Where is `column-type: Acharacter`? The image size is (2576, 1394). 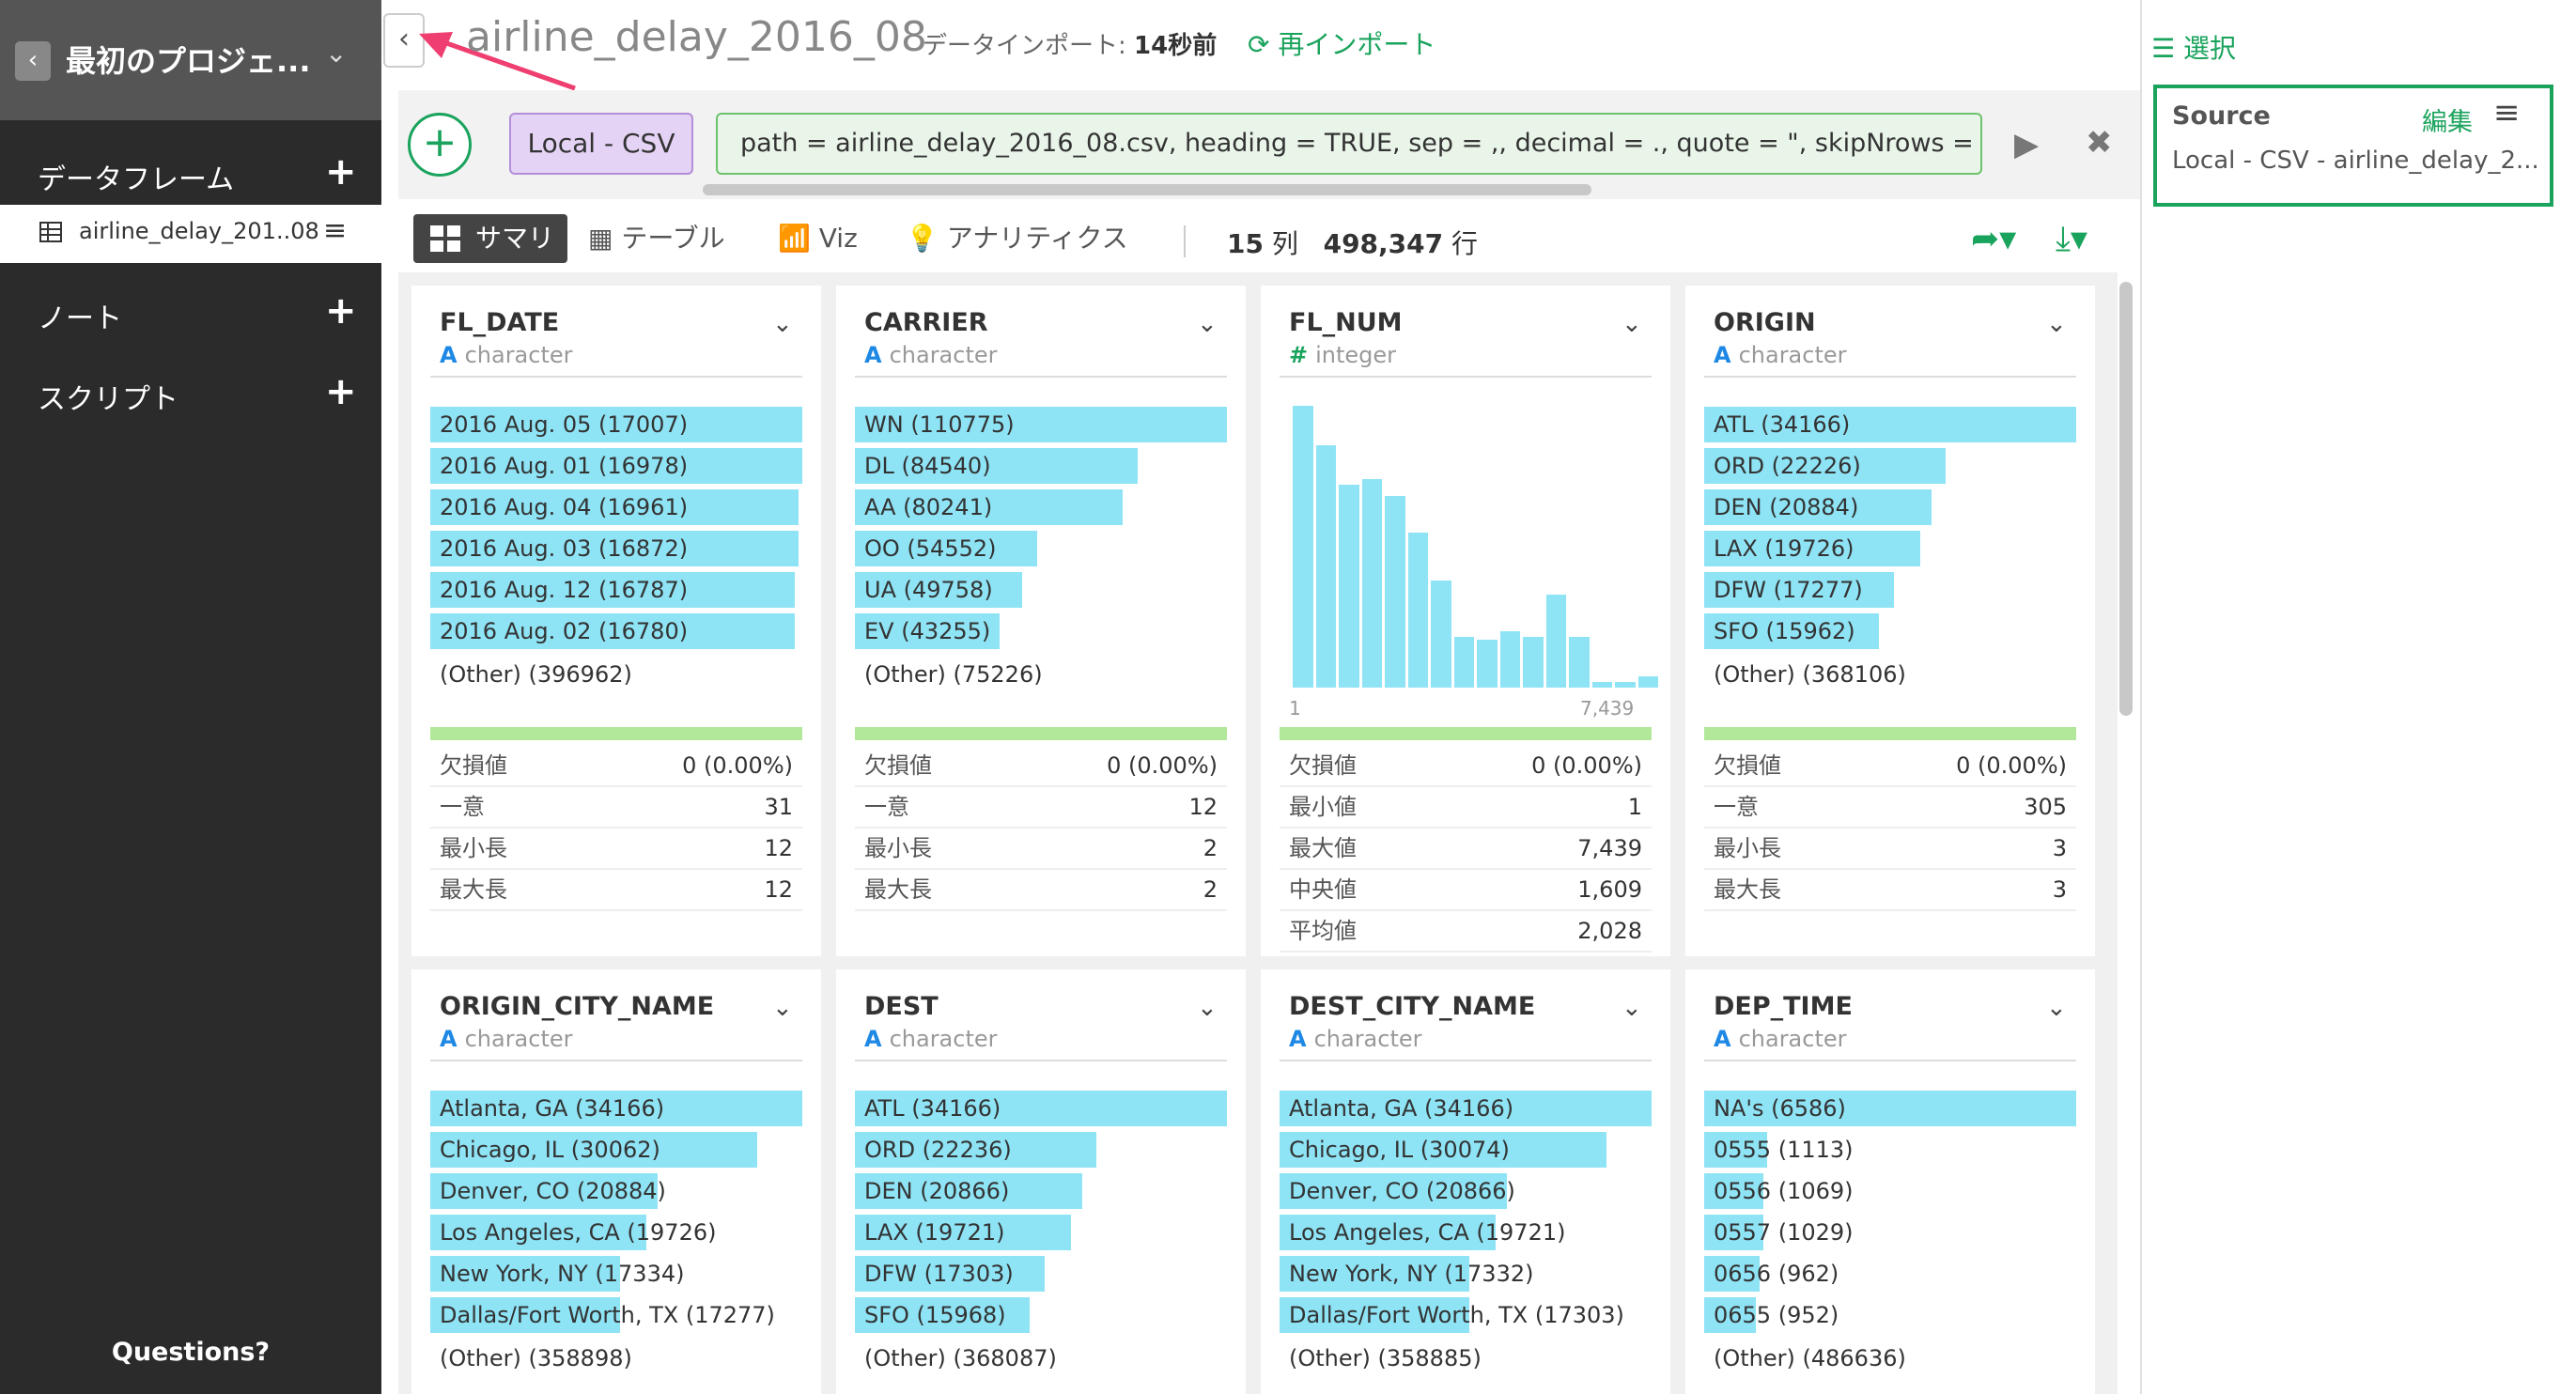
column-type: Acharacter is located at coordinates (1780, 355).